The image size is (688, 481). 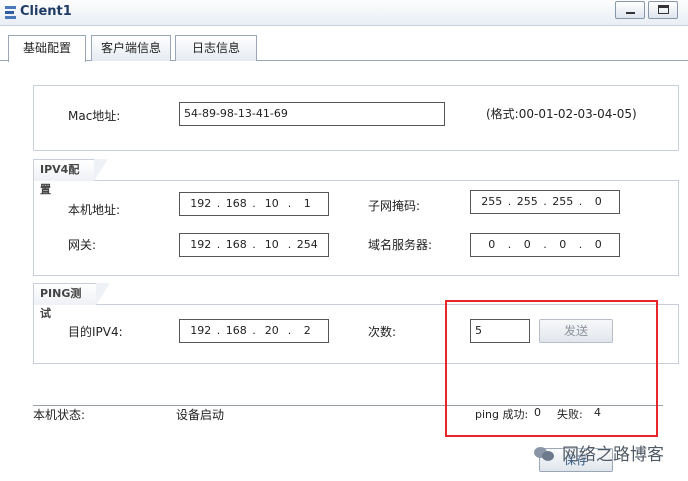 I want to click on maximize-button, so click(x=663, y=10).